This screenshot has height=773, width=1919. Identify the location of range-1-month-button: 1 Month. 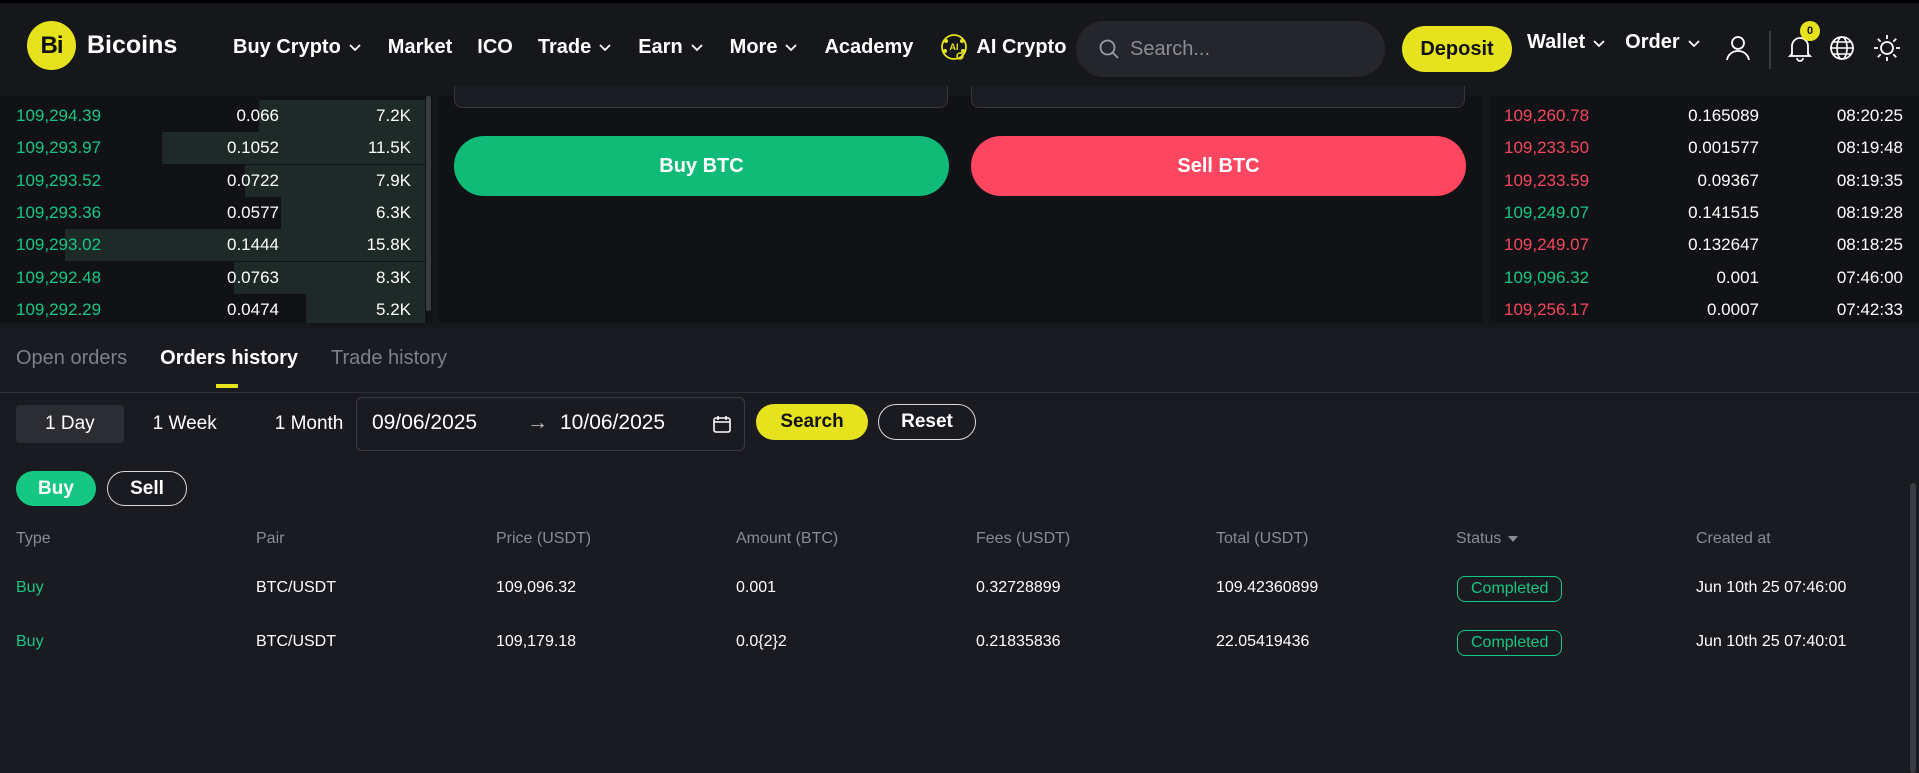
(309, 424).